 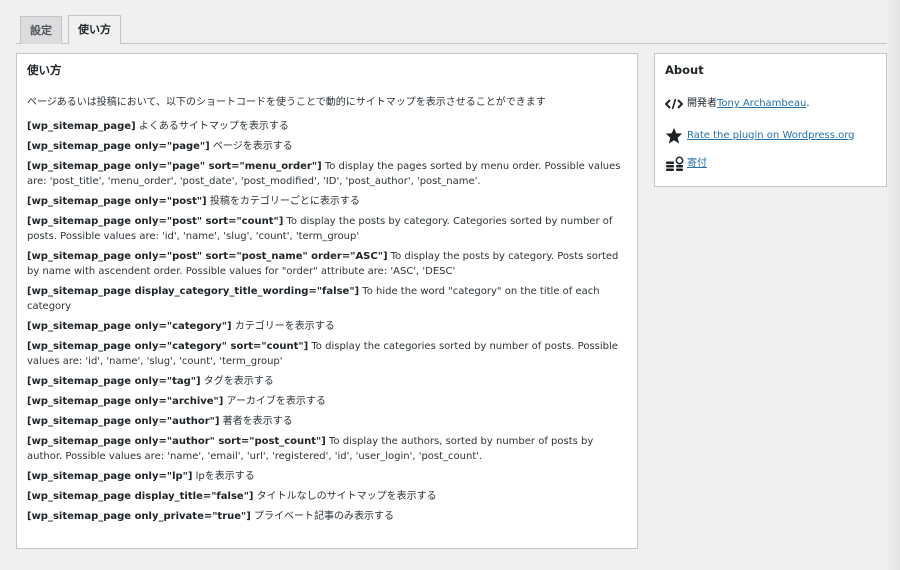 I want to click on donate-link: 寄付, so click(x=697, y=164).